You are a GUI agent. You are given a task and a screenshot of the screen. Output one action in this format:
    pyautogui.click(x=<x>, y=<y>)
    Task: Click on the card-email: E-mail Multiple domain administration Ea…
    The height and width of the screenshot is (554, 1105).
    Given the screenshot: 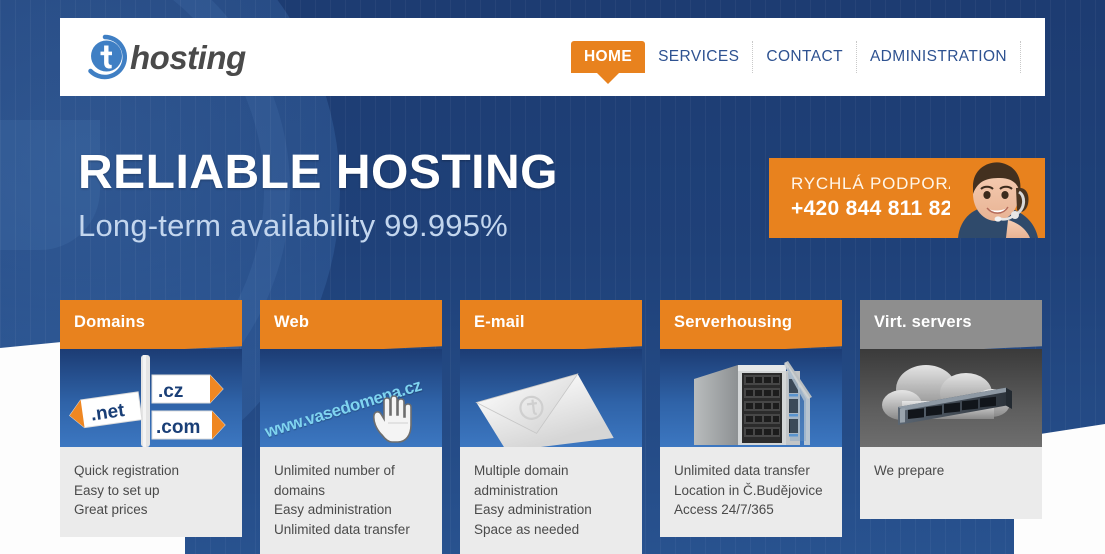 What is the action you would take?
    pyautogui.click(x=551, y=427)
    